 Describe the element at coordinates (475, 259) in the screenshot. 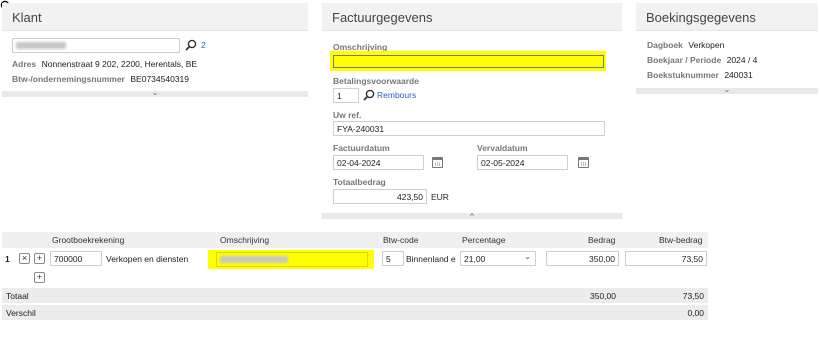

I see `percentage-value: 21,00` at that location.